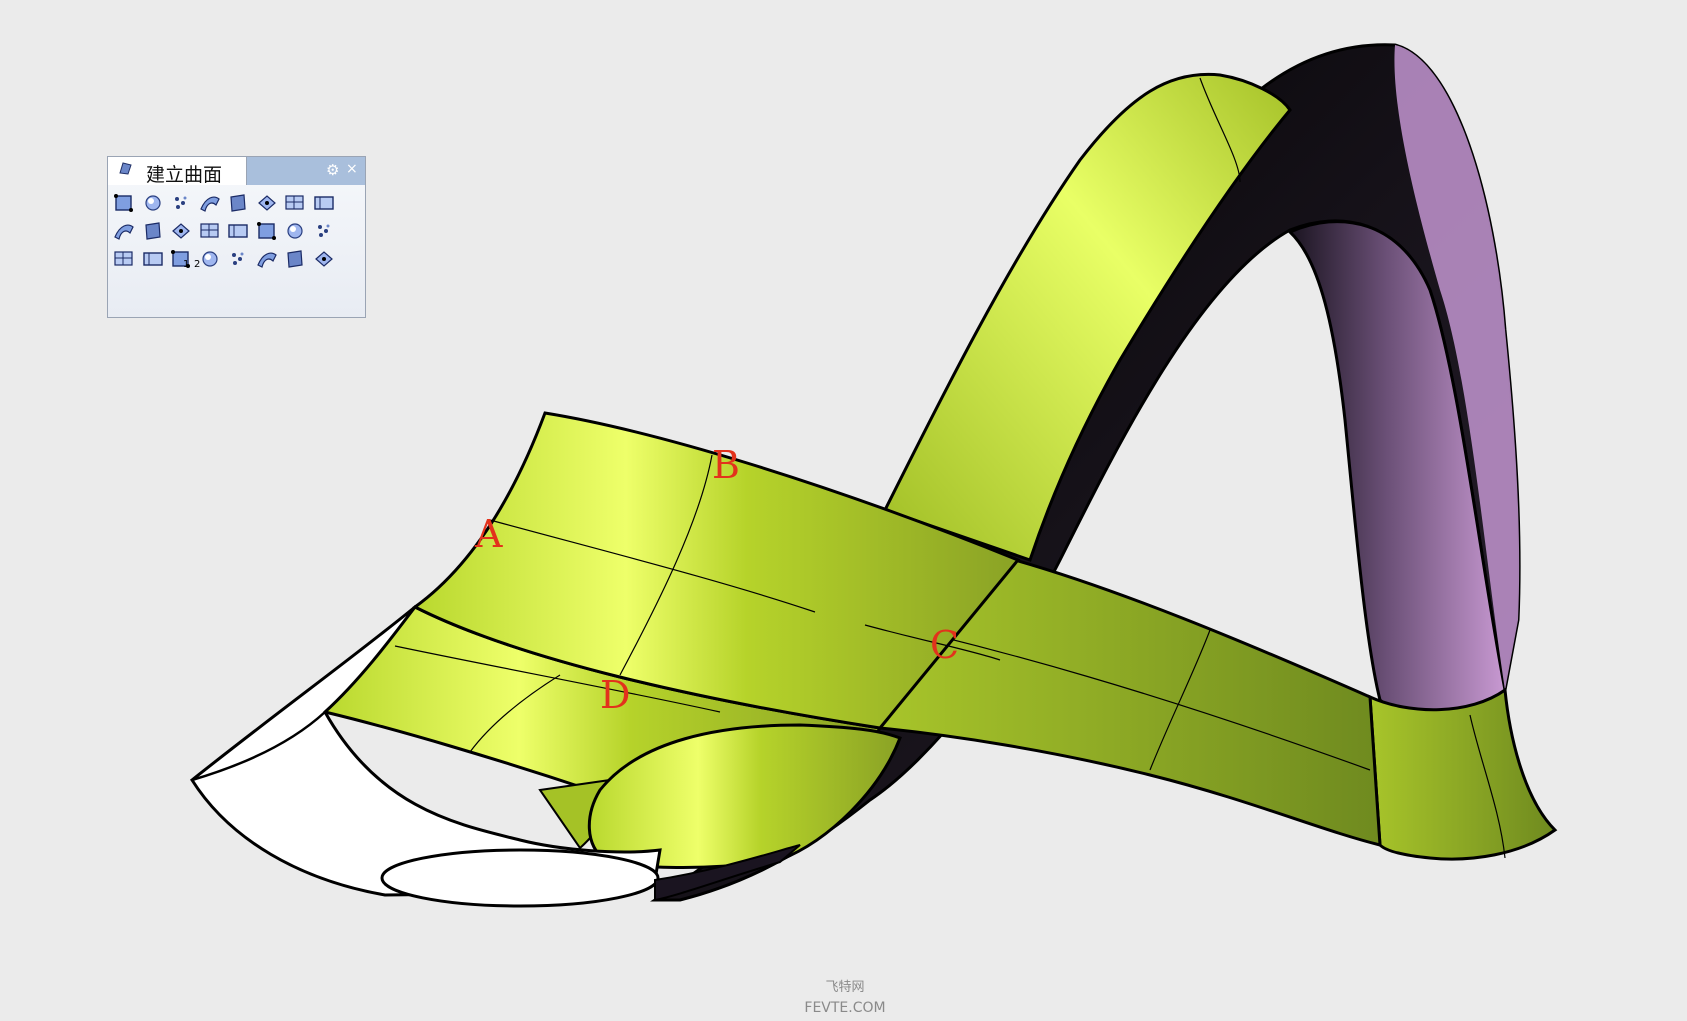  I want to click on rail-revolve-surface-icon-glyph, so click(238, 258).